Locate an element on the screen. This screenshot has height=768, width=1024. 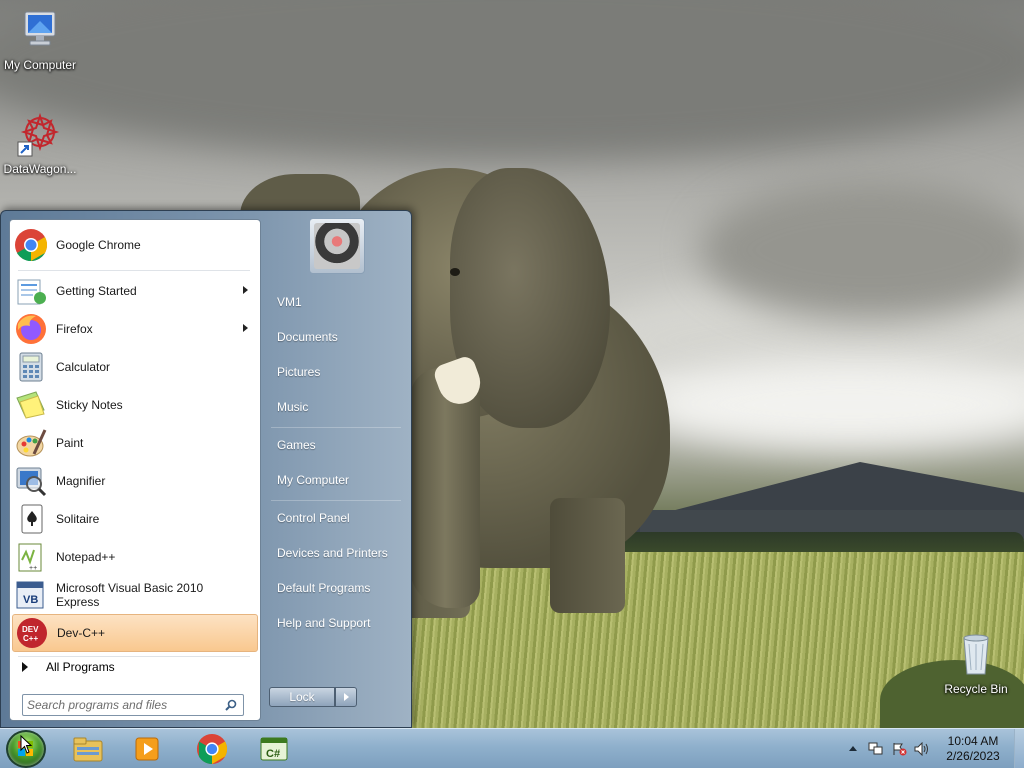
svg-text: C# is located at coordinates (273, 754).